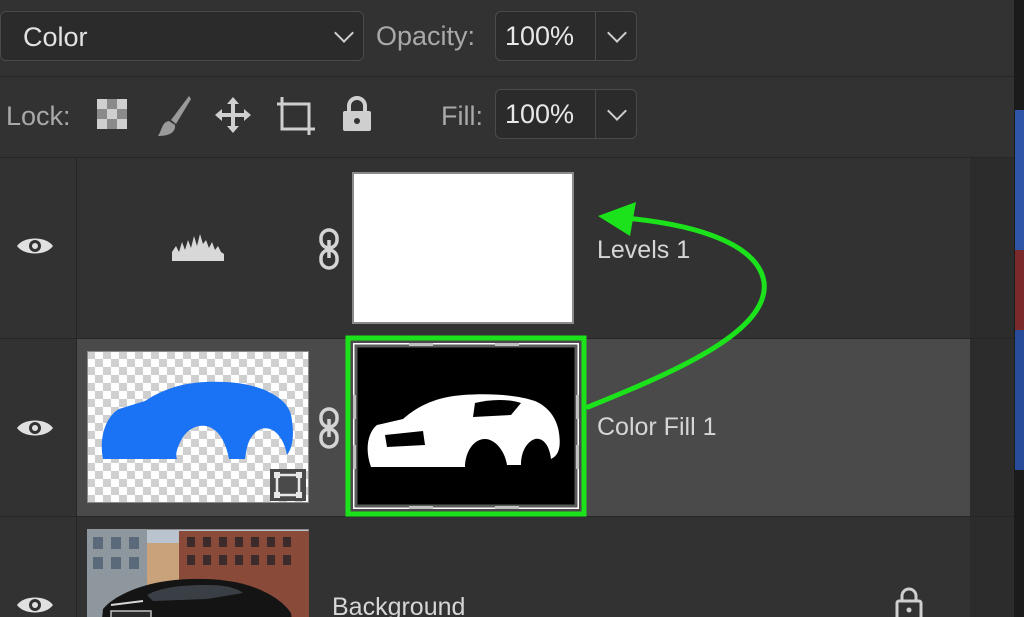 The image size is (1024, 617). What do you see at coordinates (38, 116) in the screenshot?
I see `lock-label: Lock:` at bounding box center [38, 116].